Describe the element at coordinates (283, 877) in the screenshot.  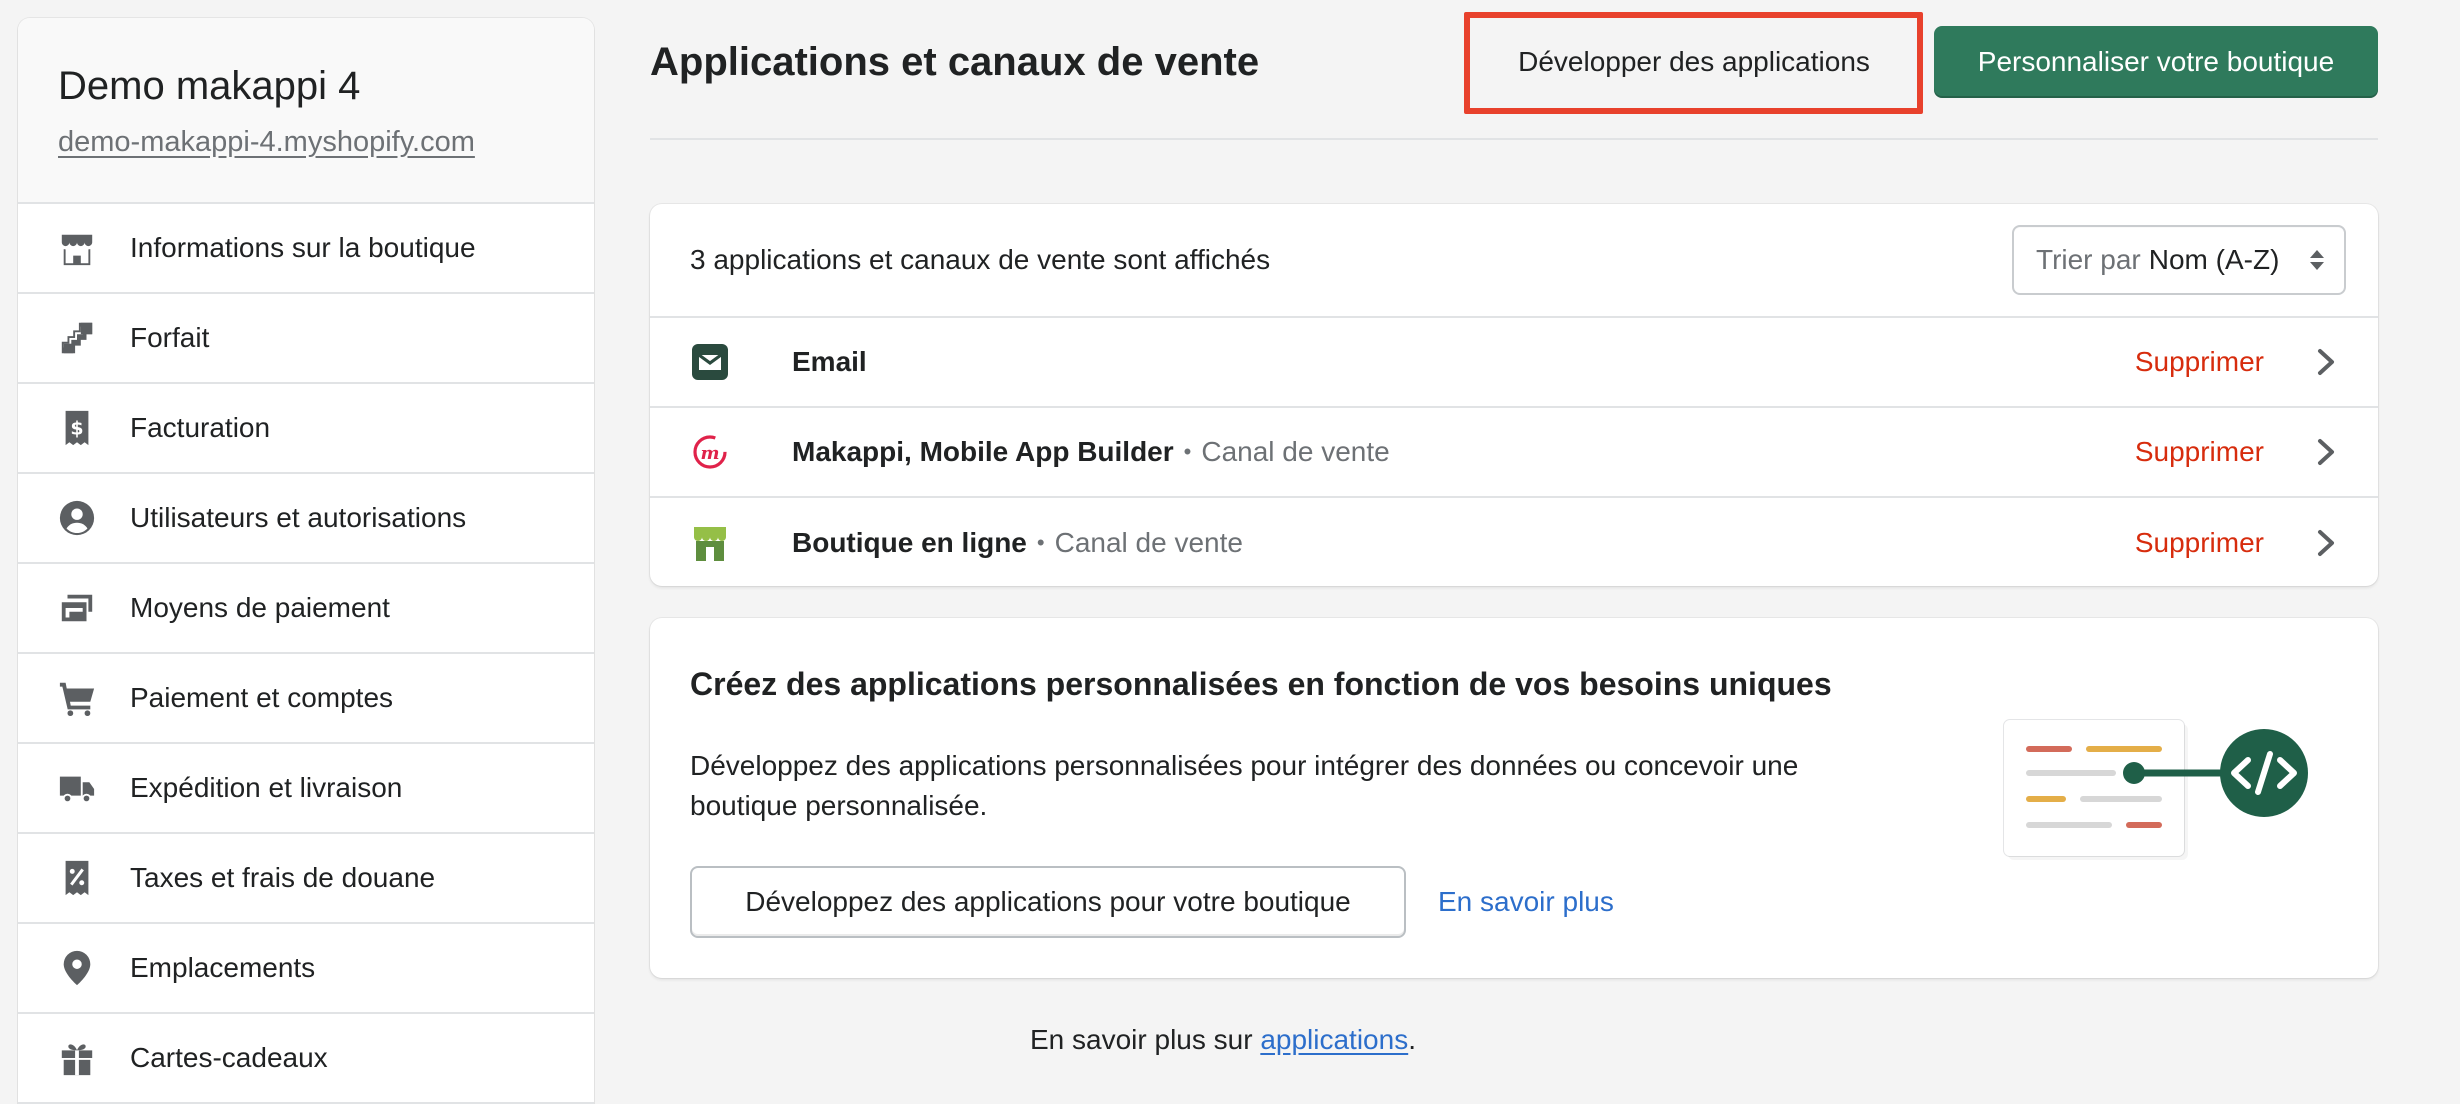
I see `sidebar-item-label: Taxes et frais de douane` at that location.